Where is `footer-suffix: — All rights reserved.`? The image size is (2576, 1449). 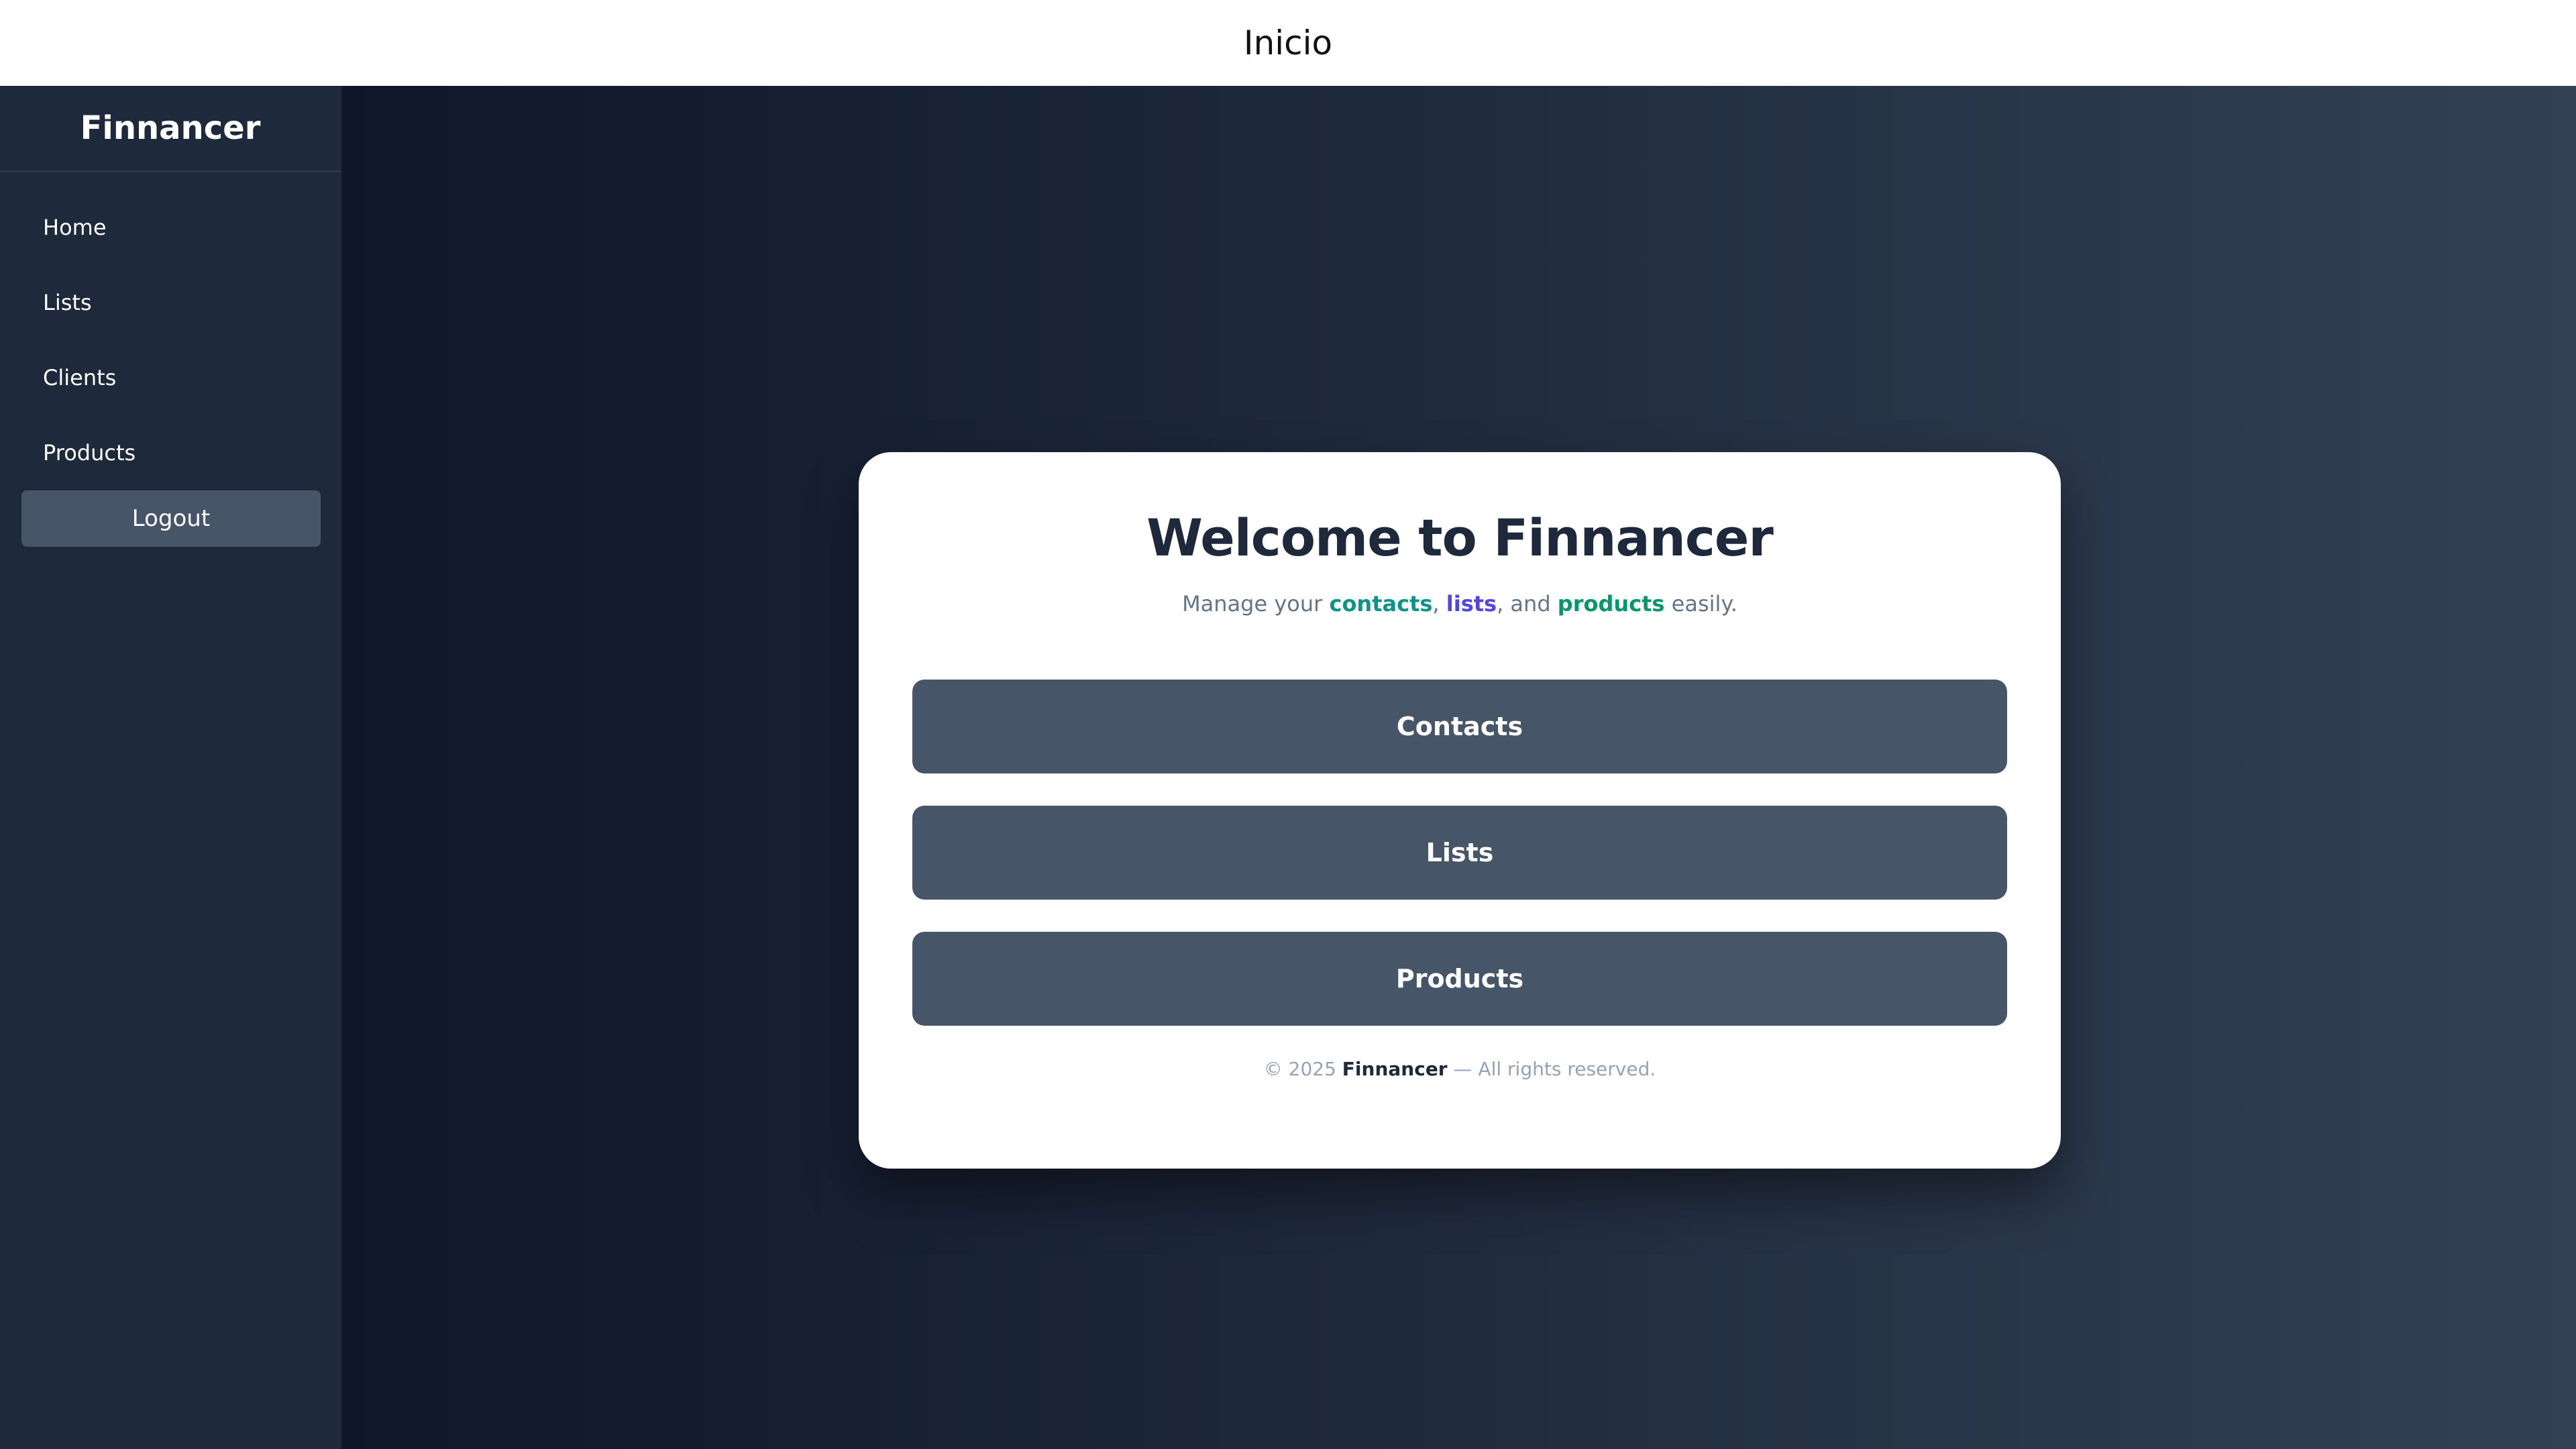 footer-suffix: — All rights reserved. is located at coordinates (1551, 1069).